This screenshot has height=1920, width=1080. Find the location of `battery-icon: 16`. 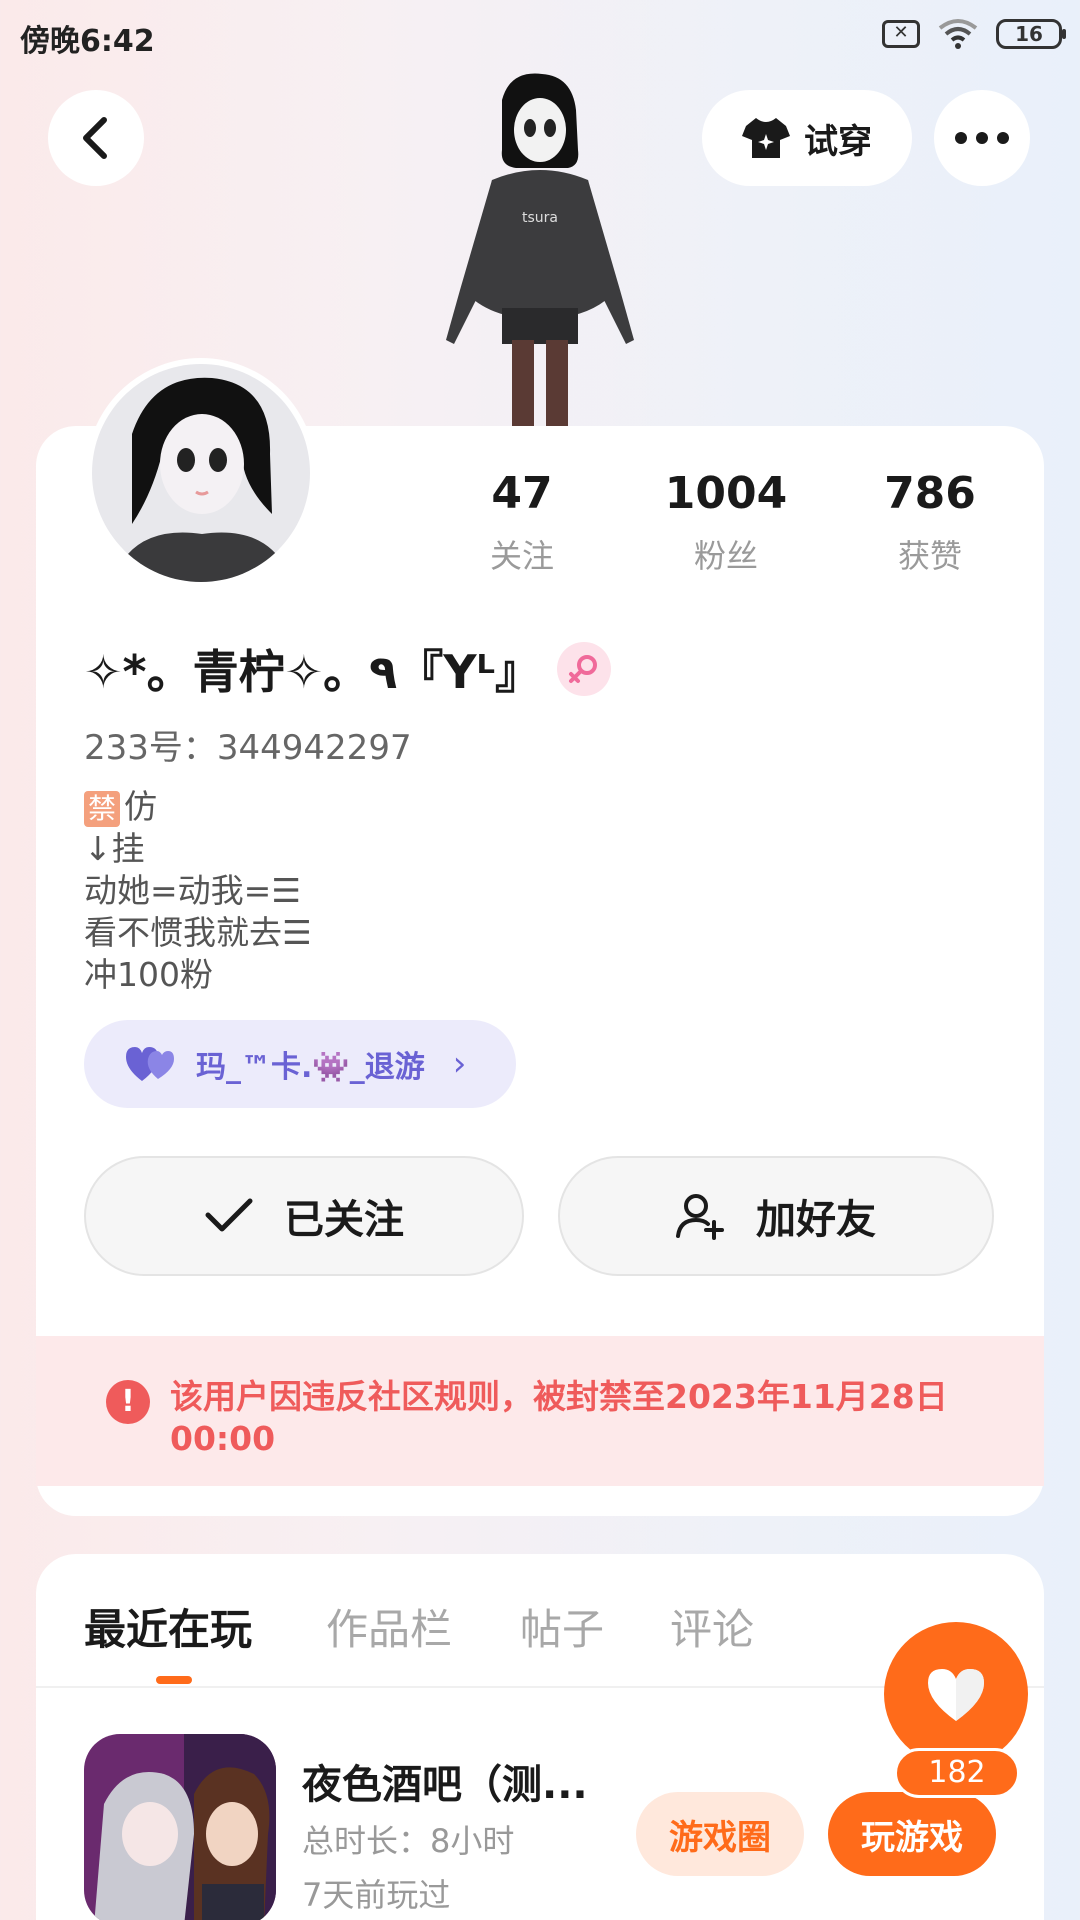

battery-icon: 16 is located at coordinates (1031, 34).